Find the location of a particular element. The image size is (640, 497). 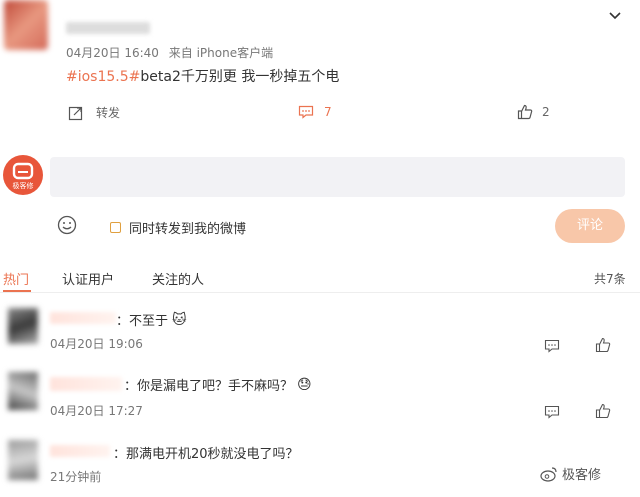

comment-total: 共7条 is located at coordinates (610, 279).